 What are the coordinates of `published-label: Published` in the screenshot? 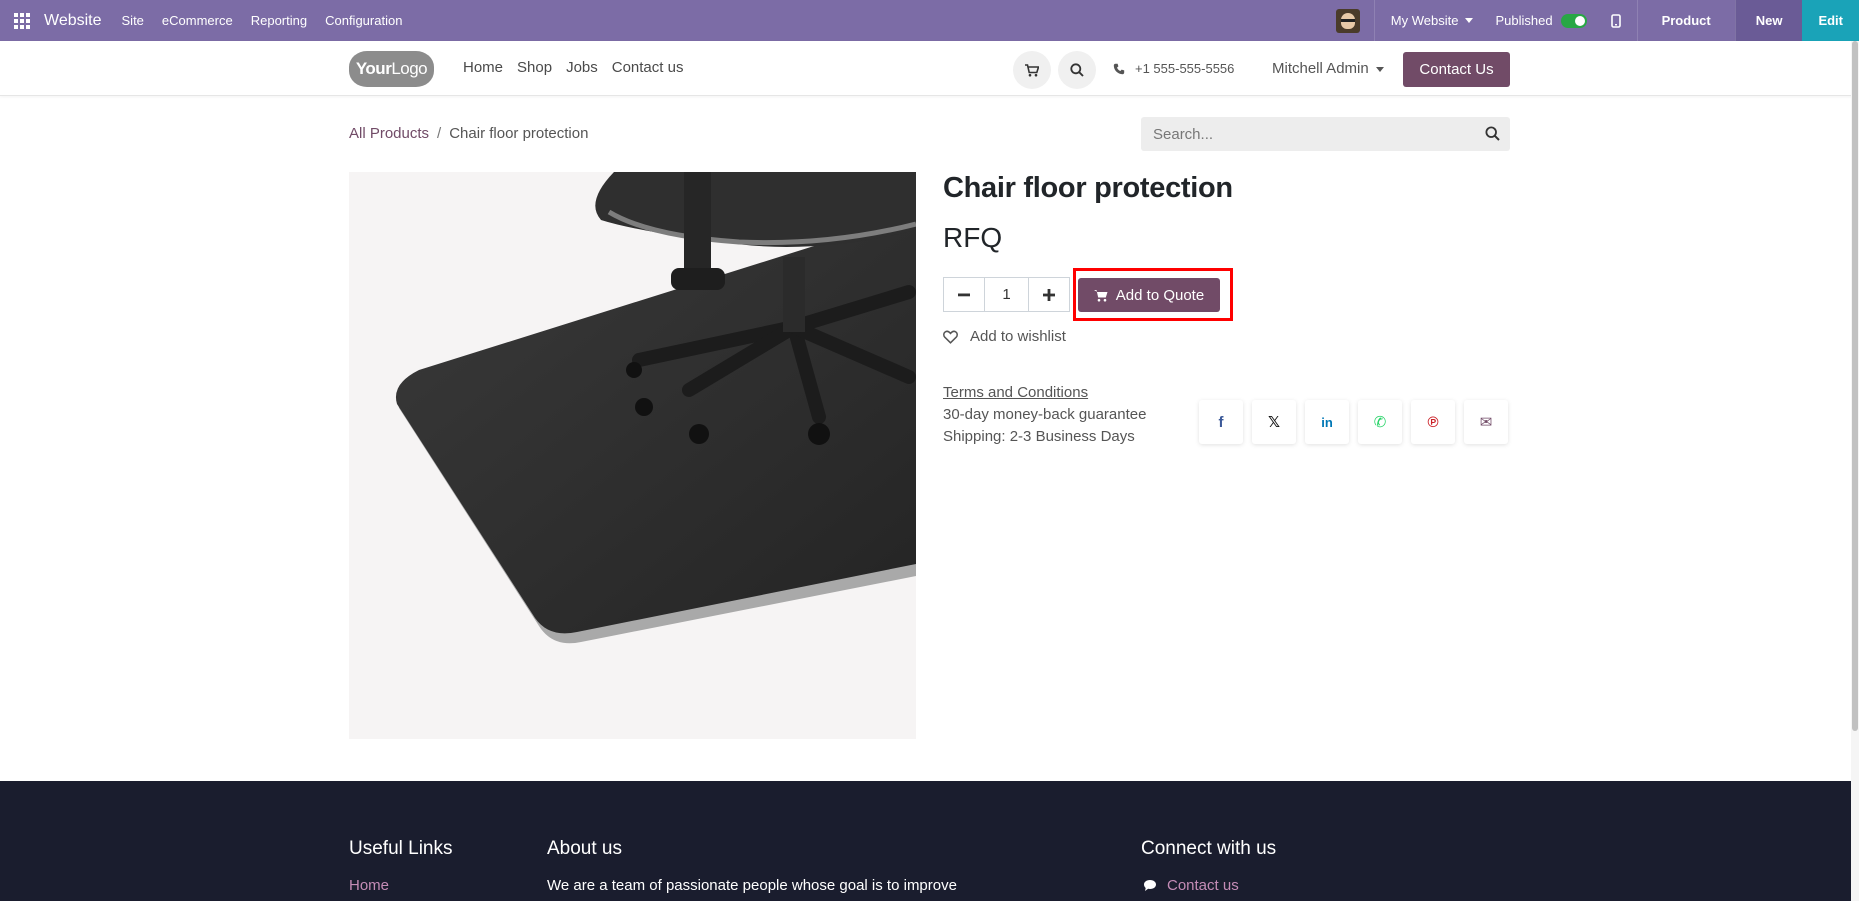 It's located at (1524, 20).